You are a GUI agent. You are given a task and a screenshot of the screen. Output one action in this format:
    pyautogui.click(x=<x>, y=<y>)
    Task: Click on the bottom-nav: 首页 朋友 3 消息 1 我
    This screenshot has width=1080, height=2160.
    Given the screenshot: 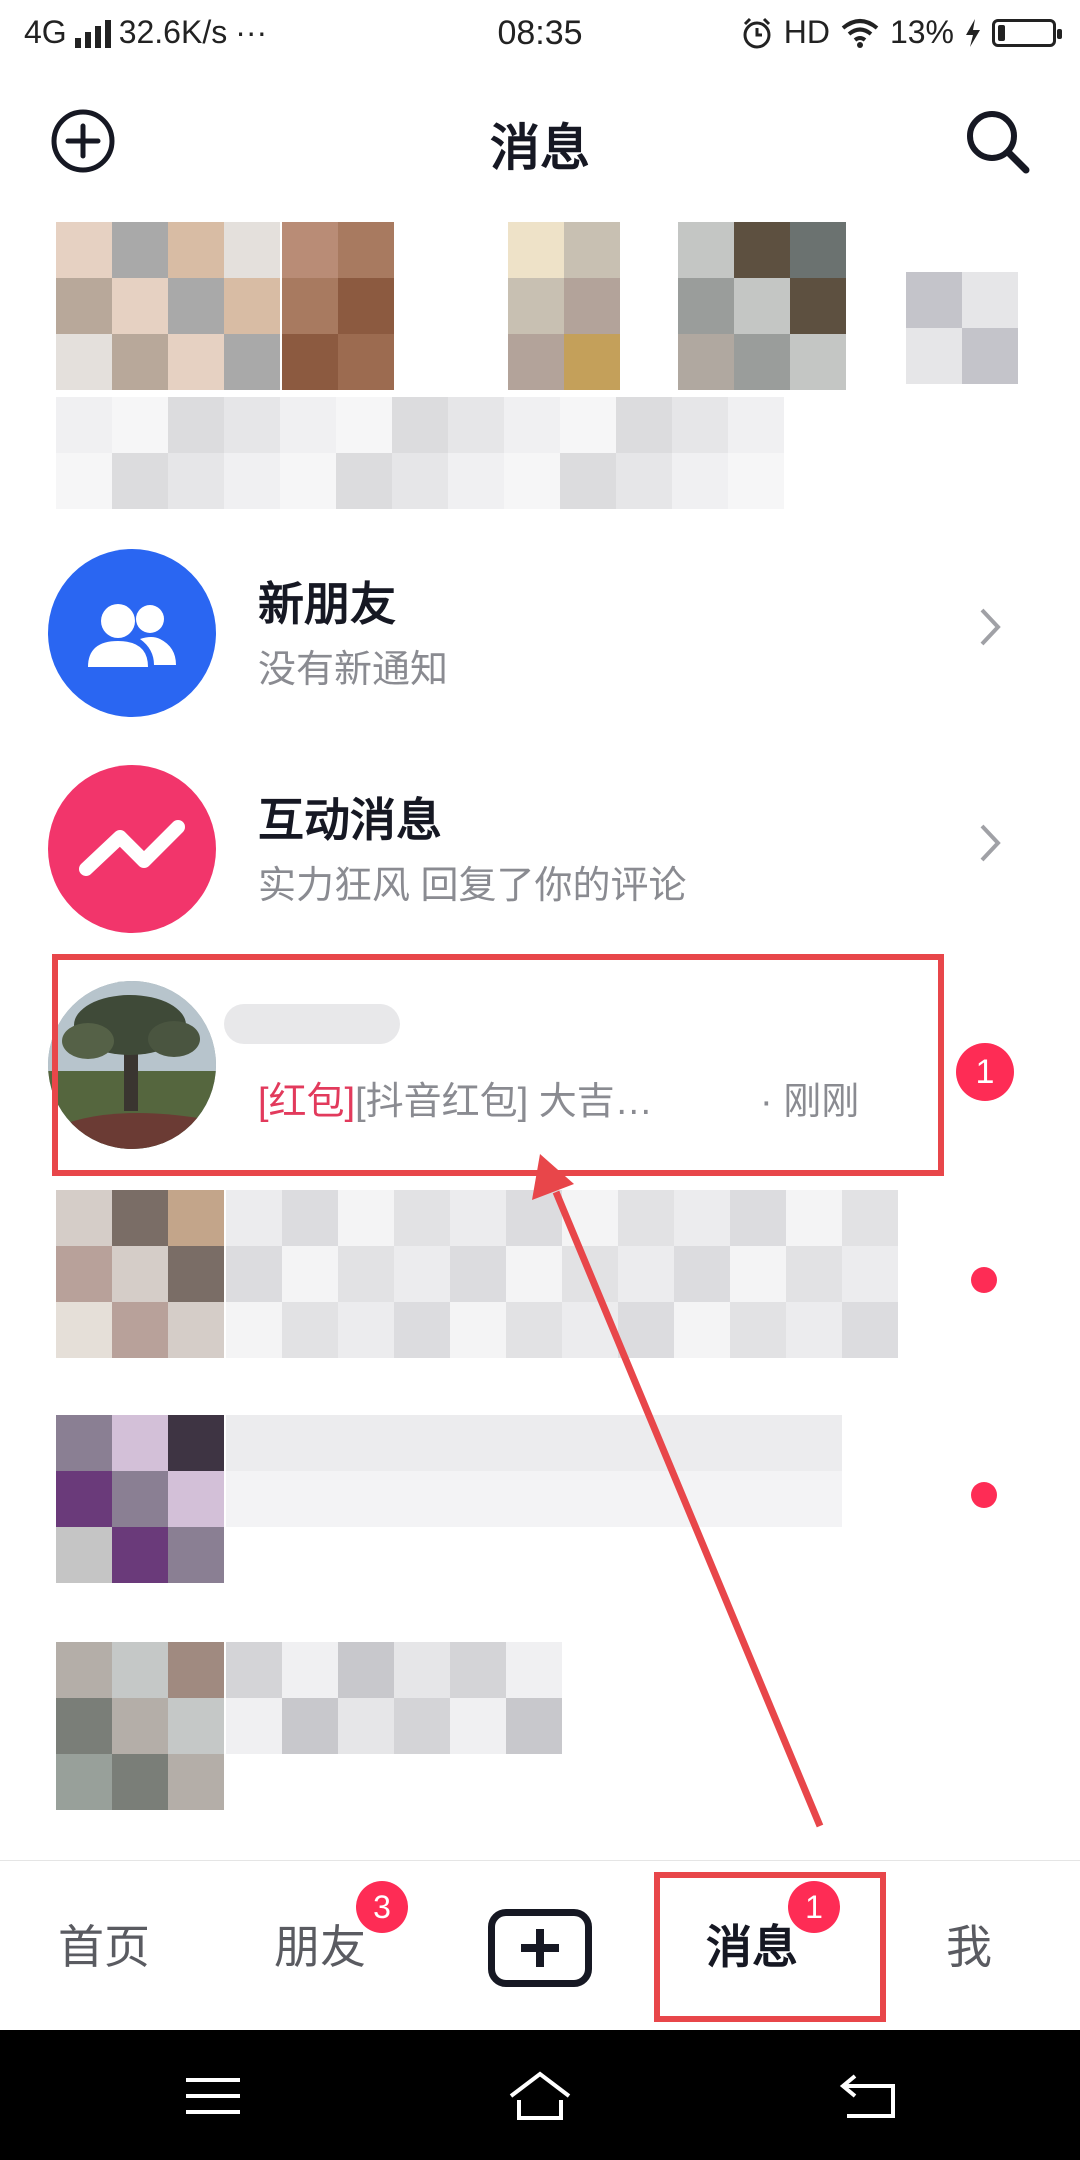 What is the action you would take?
    pyautogui.click(x=540, y=1946)
    